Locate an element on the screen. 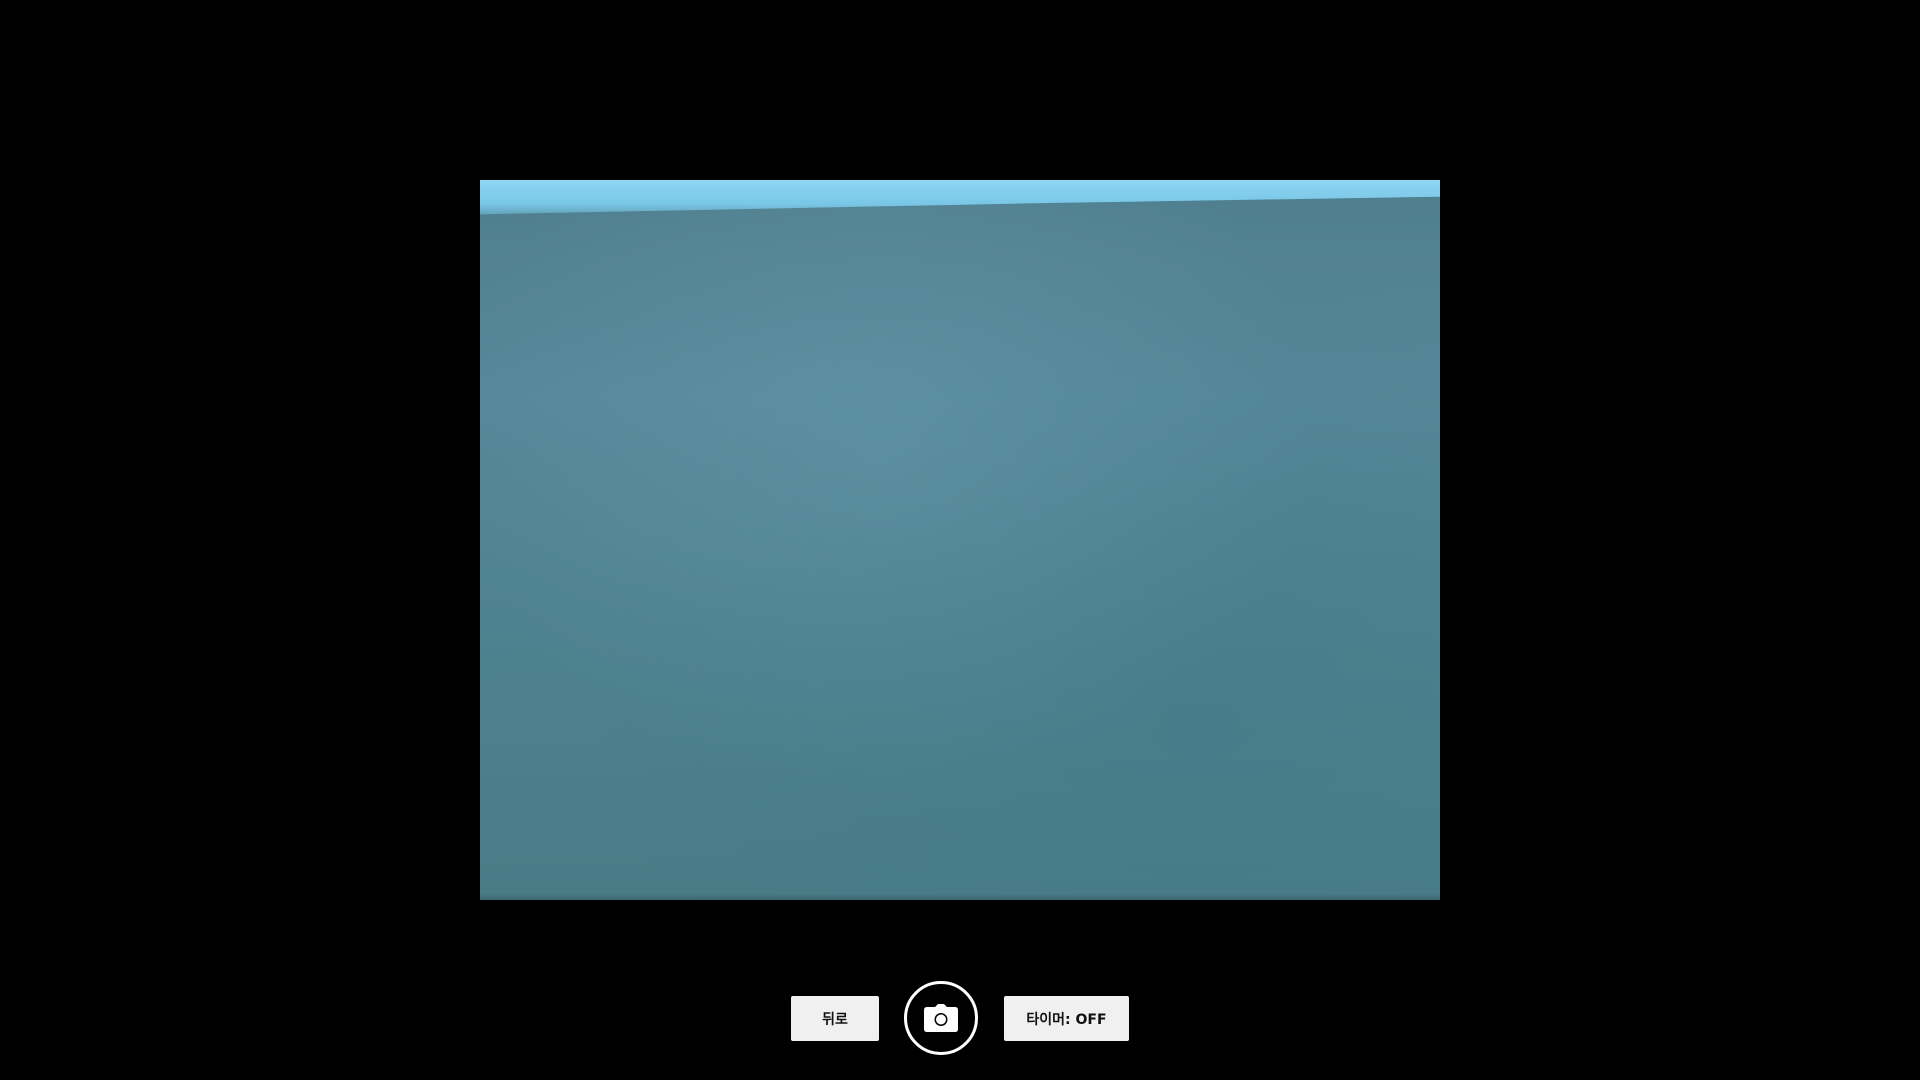 Image resolution: width=1920 pixels, height=1080 pixels. camera-controls: 뒤로 타이머: OFF is located at coordinates (960, 1018).